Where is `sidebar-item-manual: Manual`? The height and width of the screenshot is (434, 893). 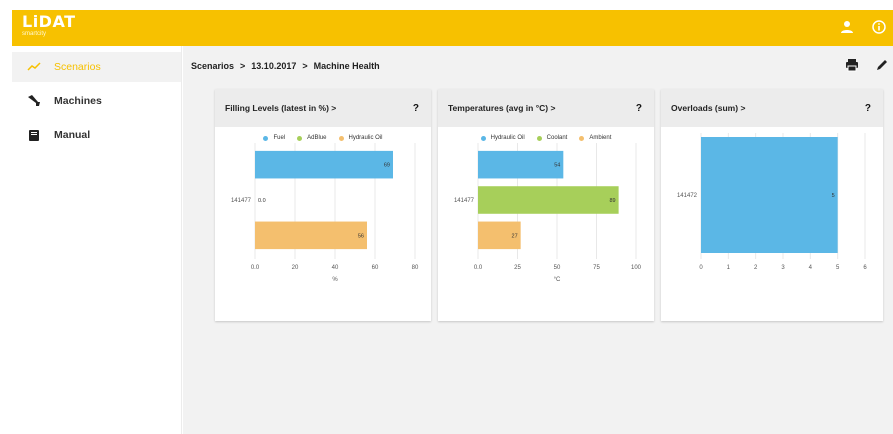 sidebar-item-manual: Manual is located at coordinates (96, 135).